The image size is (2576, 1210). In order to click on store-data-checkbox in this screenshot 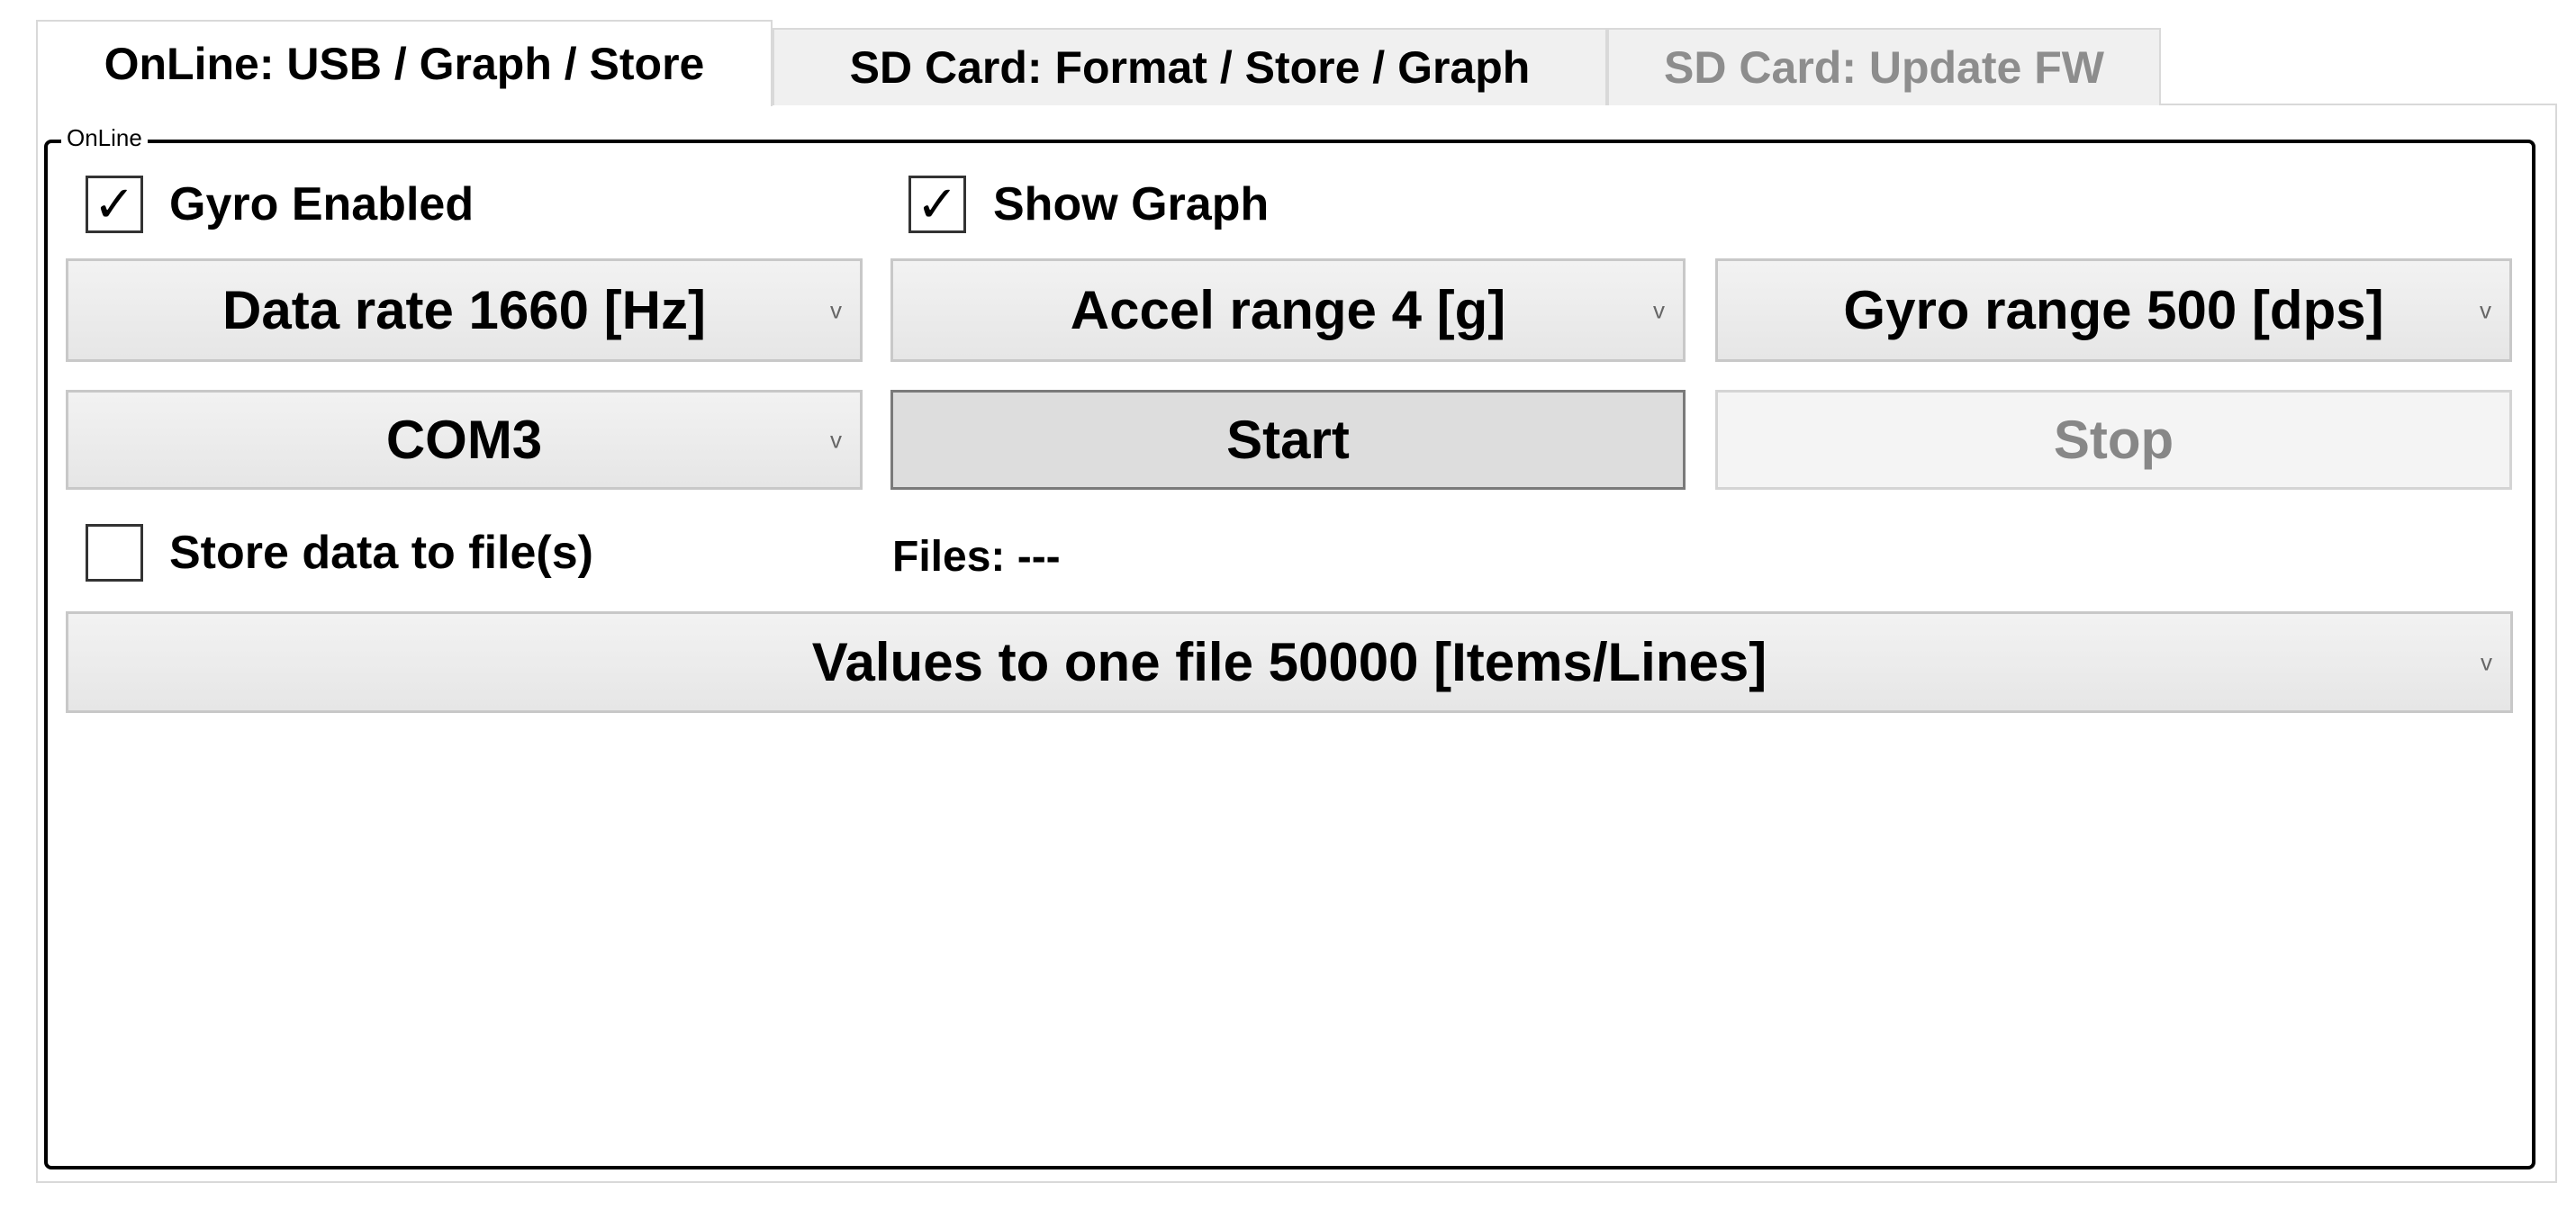, I will do `click(114, 553)`.